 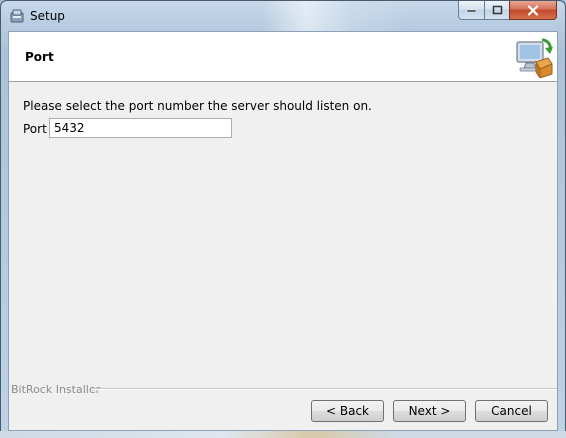 What do you see at coordinates (511, 411) in the screenshot?
I see `cancel-button: Cancel` at bounding box center [511, 411].